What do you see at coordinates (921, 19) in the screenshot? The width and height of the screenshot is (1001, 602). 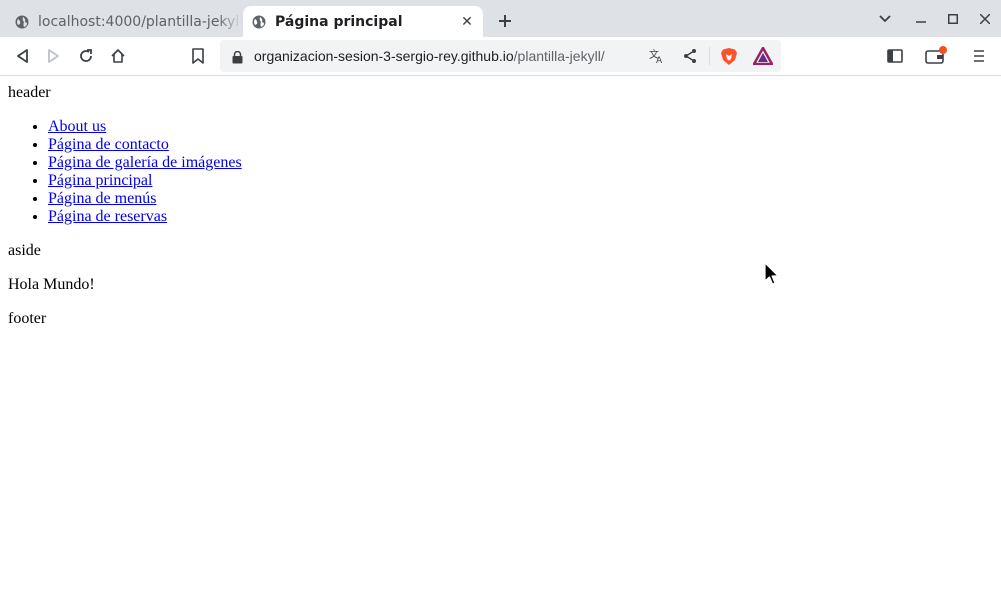 I see `minimize-icon` at bounding box center [921, 19].